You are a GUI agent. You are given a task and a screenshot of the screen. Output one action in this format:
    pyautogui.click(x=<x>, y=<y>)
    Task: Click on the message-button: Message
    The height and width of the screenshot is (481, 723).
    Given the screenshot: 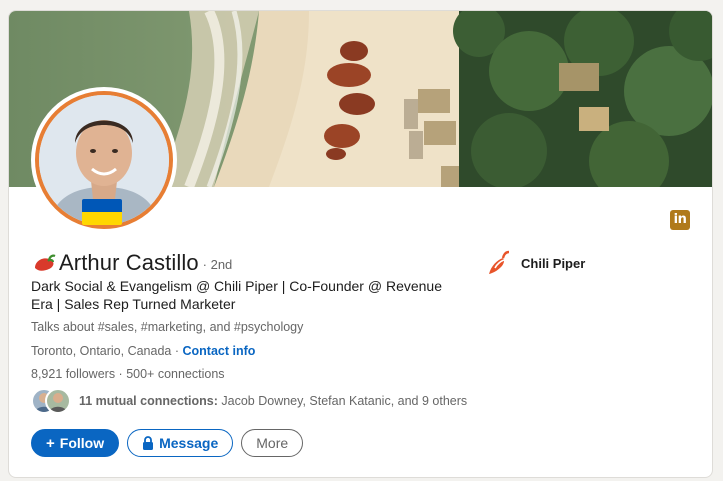 What is the action you would take?
    pyautogui.click(x=180, y=443)
    